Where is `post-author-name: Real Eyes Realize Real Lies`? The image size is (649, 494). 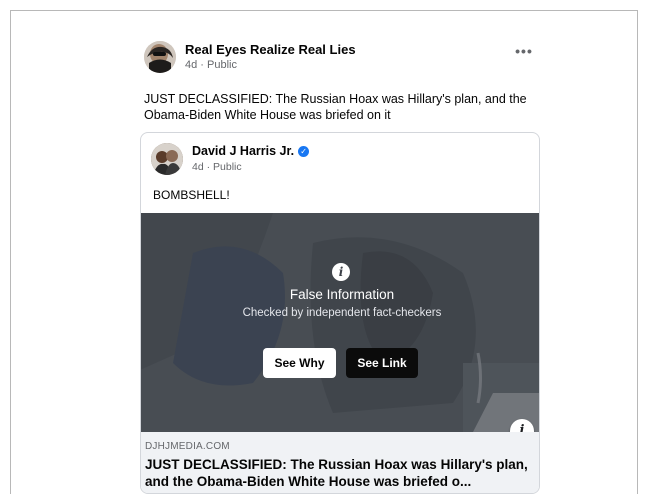 post-author-name: Real Eyes Realize Real Lies is located at coordinates (270, 49).